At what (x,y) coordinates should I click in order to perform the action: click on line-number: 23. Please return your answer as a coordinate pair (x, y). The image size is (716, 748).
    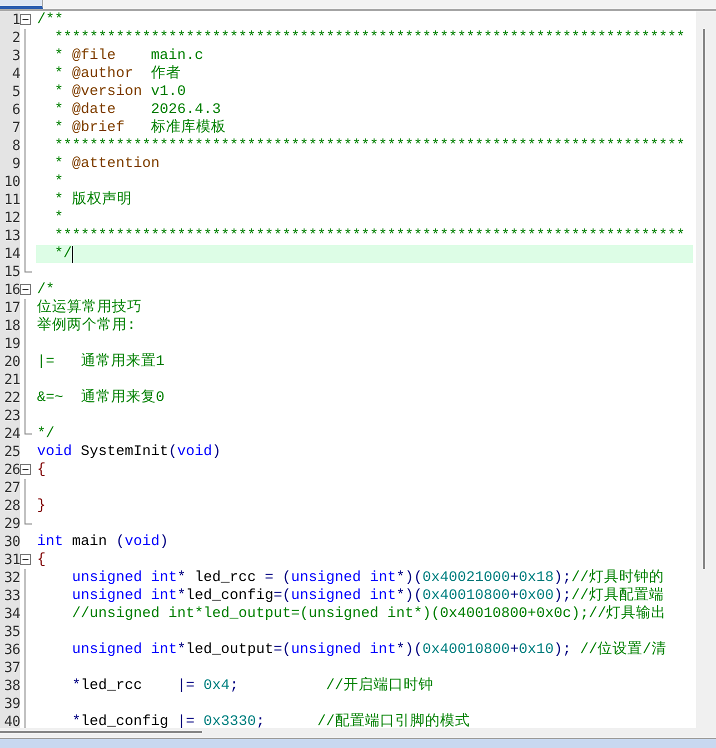
    Looking at the image, I should click on (10, 416).